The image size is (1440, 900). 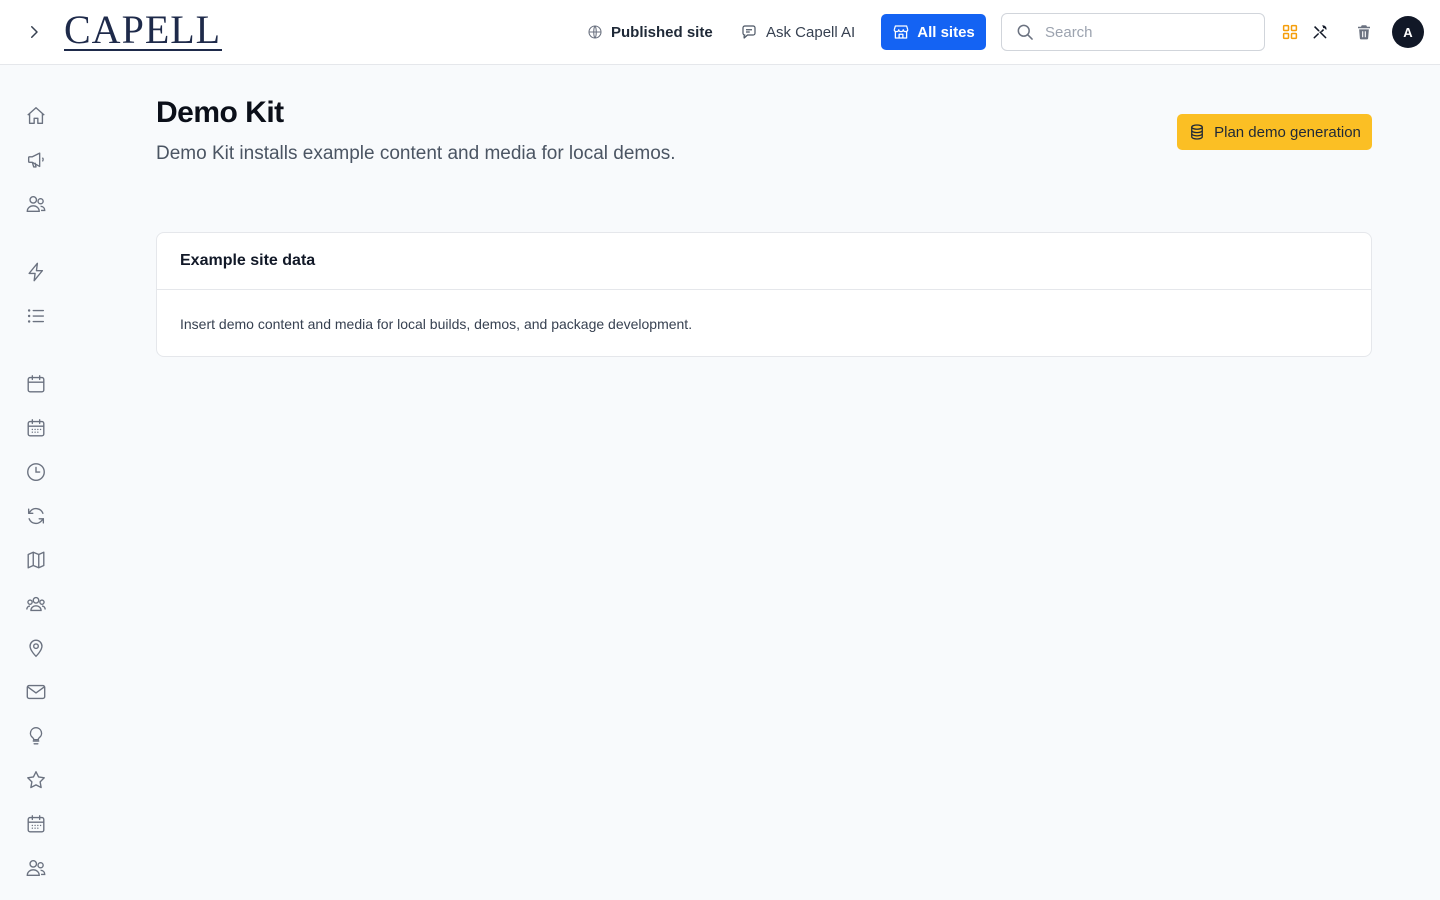 What do you see at coordinates (749, 32) in the screenshot?
I see `chat-bubble-icon` at bounding box center [749, 32].